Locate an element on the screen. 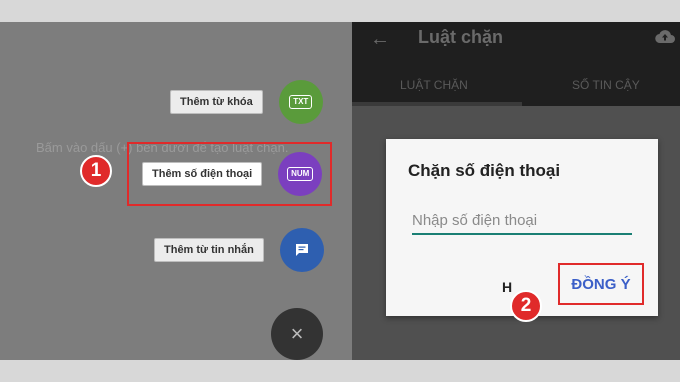 The image size is (680, 382). step-1-highlight is located at coordinates (229, 174).